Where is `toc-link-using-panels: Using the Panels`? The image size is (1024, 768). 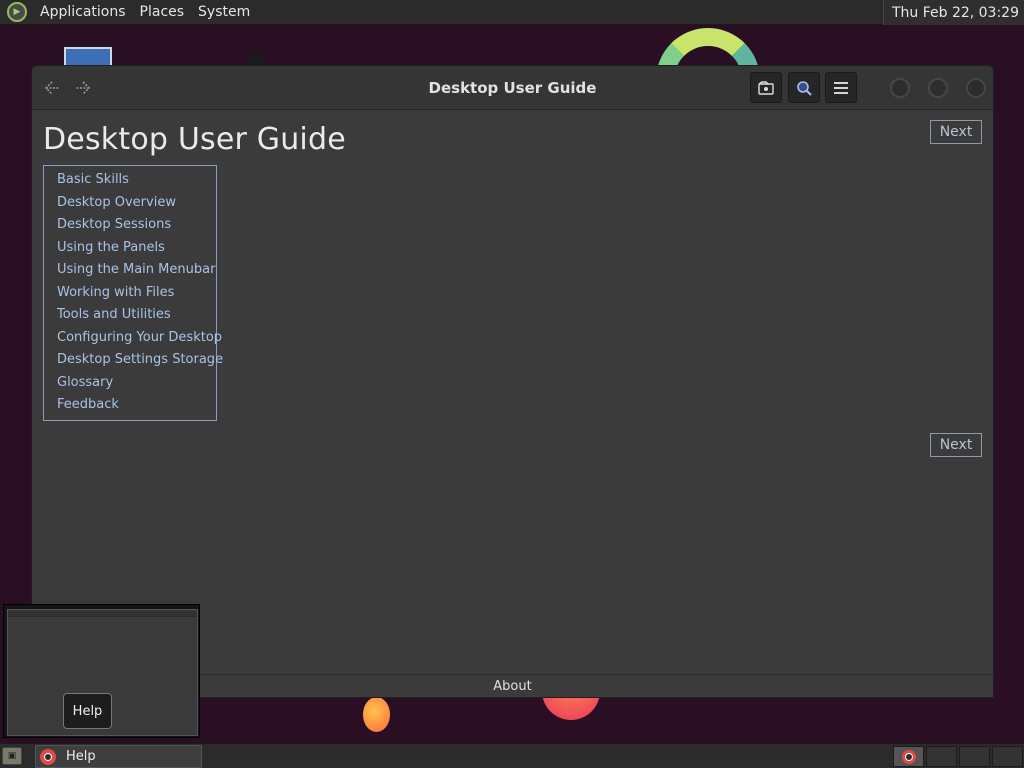 toc-link-using-panels: Using the Panels is located at coordinates (136, 248).